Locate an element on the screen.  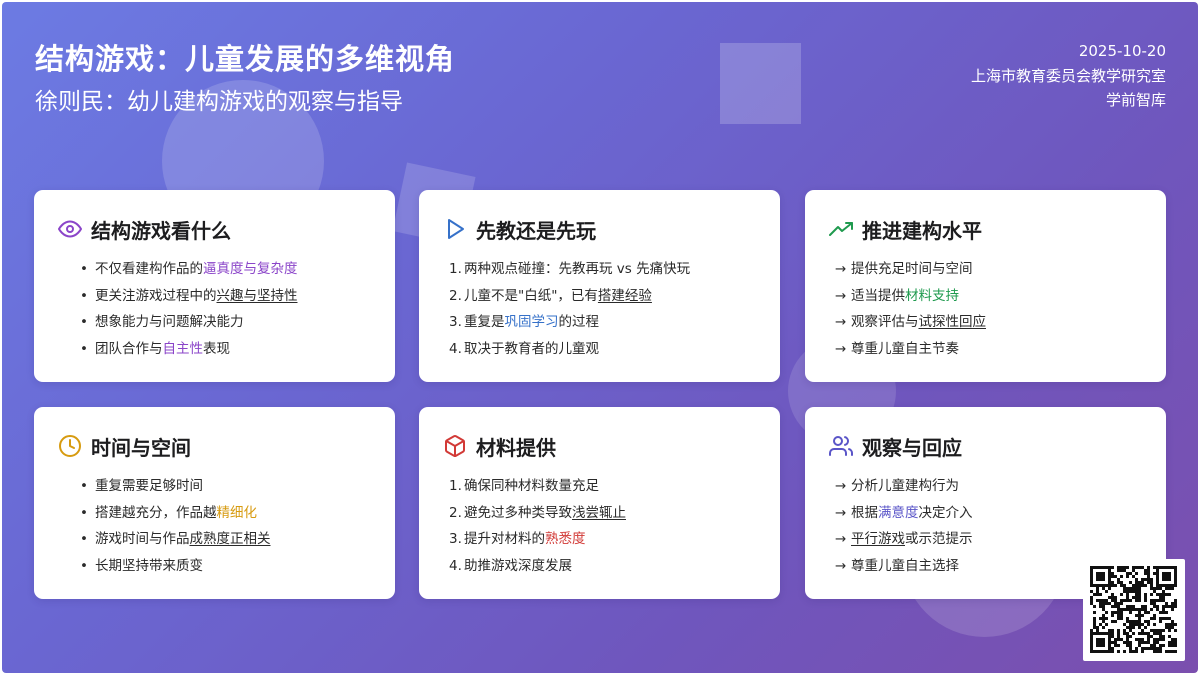
page-subtitle: 徐则民：幼儿建构游戏的观察与指导 is located at coordinates (219, 102).